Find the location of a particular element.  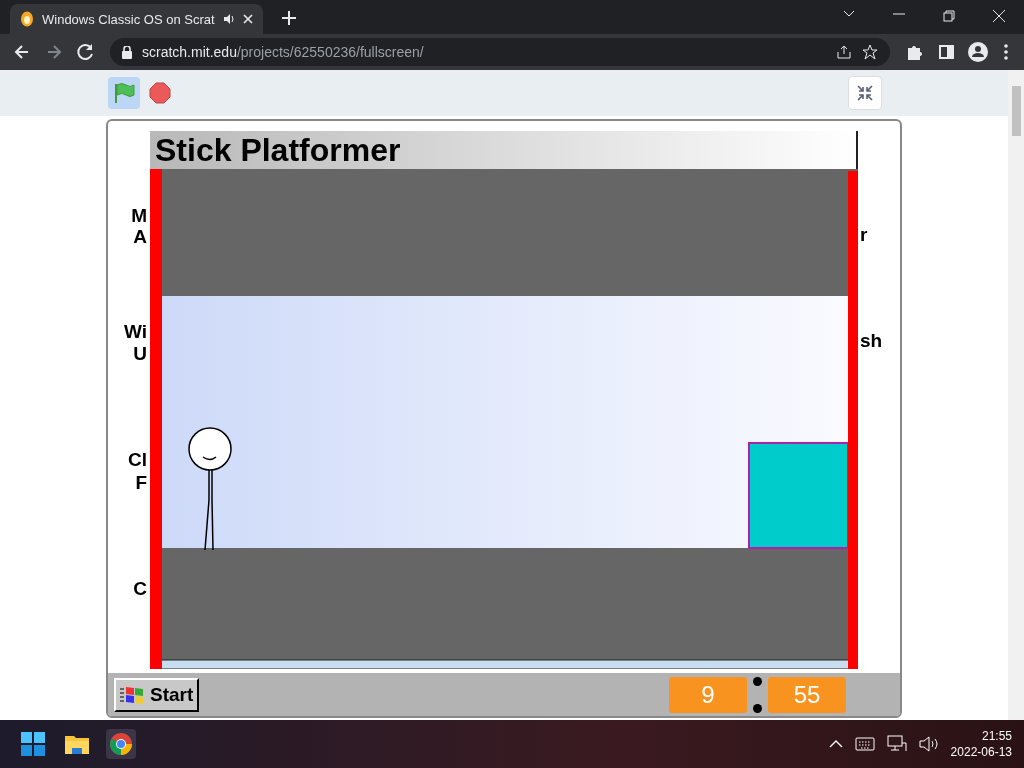

hours-display: 9 is located at coordinates (708, 694).